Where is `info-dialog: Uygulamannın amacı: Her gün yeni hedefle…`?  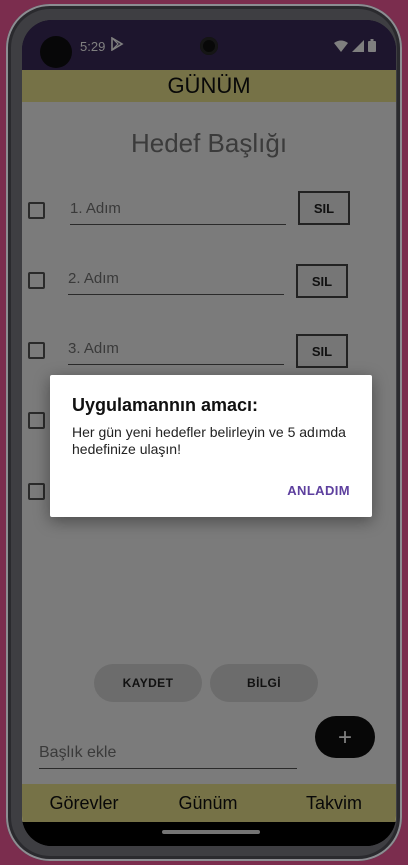 info-dialog: Uygulamannın amacı: Her gün yeni hedefle… is located at coordinates (211, 446).